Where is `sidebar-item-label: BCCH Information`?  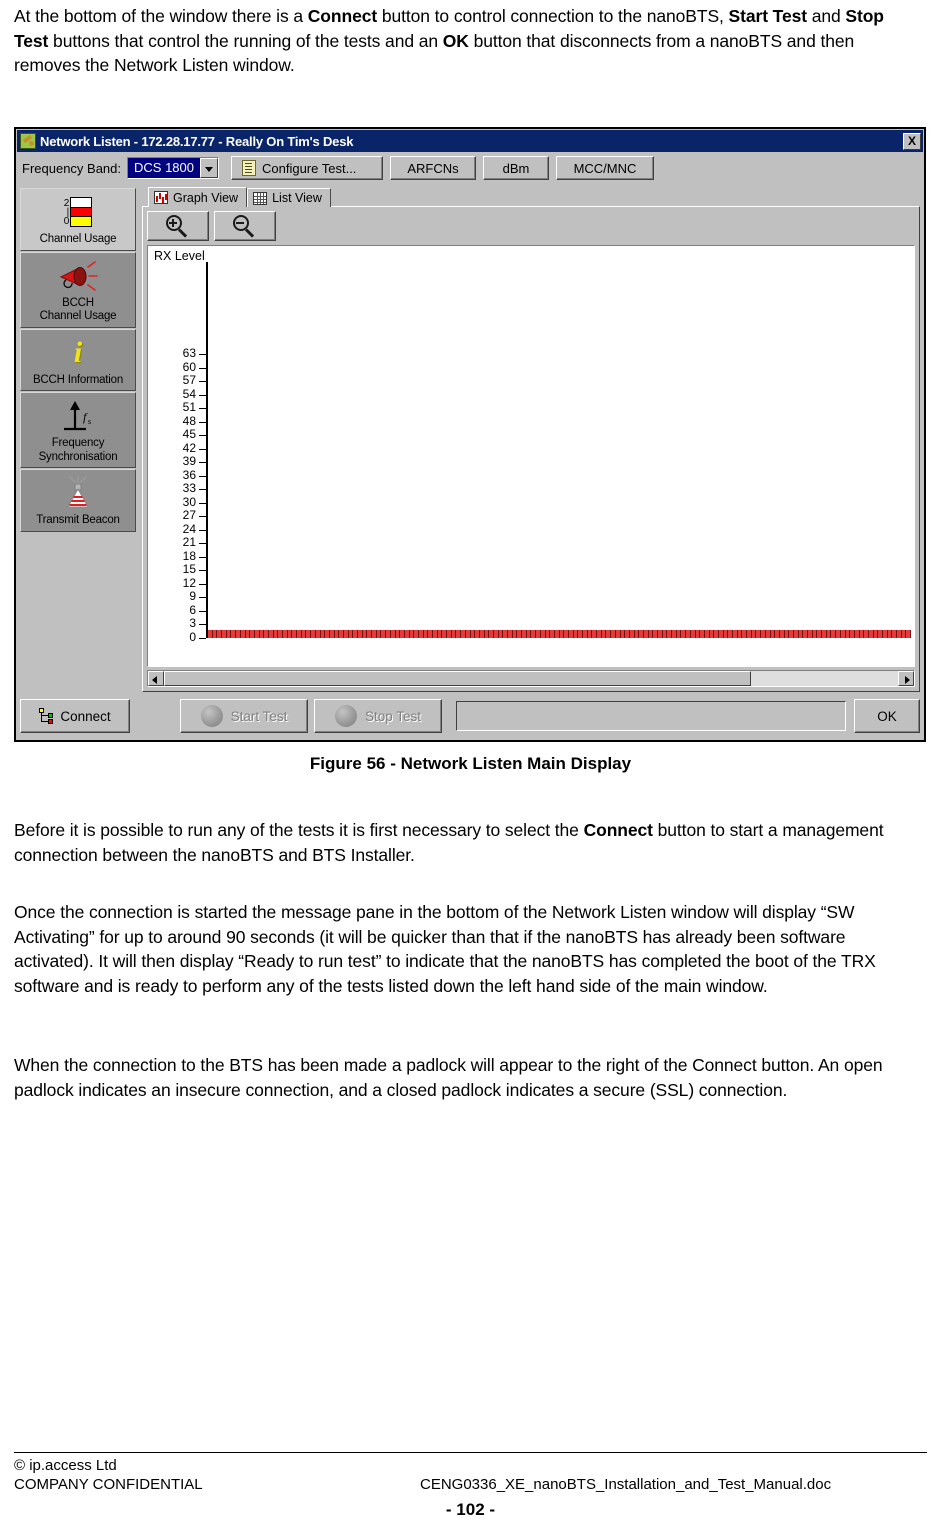
sidebar-item-label: BCCH Information is located at coordinates (78, 379).